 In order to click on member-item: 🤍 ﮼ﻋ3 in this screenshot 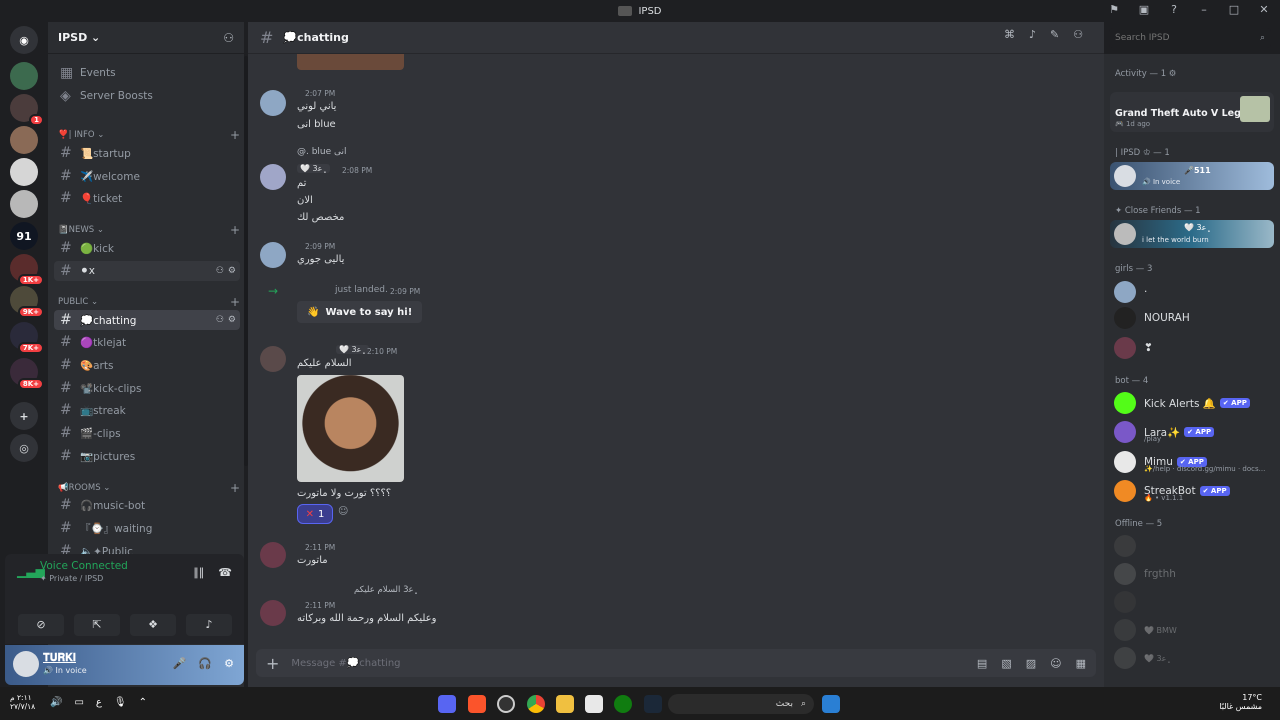, I will do `click(1194, 658)`.